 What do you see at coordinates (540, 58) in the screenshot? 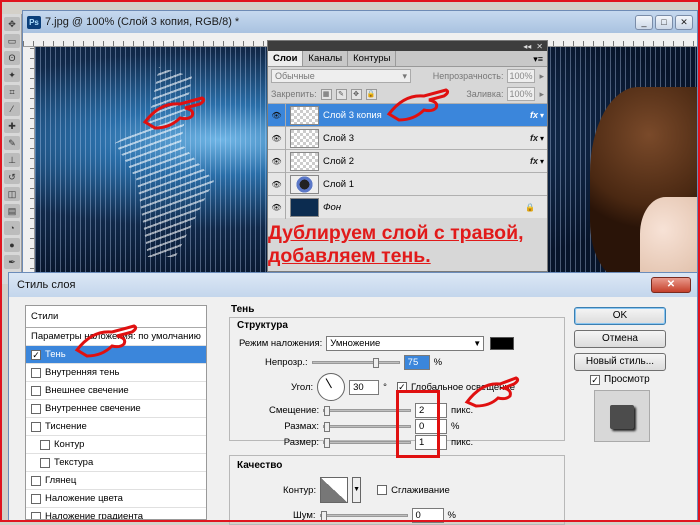
I see `panel-menu-icon: ▾≡` at bounding box center [540, 58].